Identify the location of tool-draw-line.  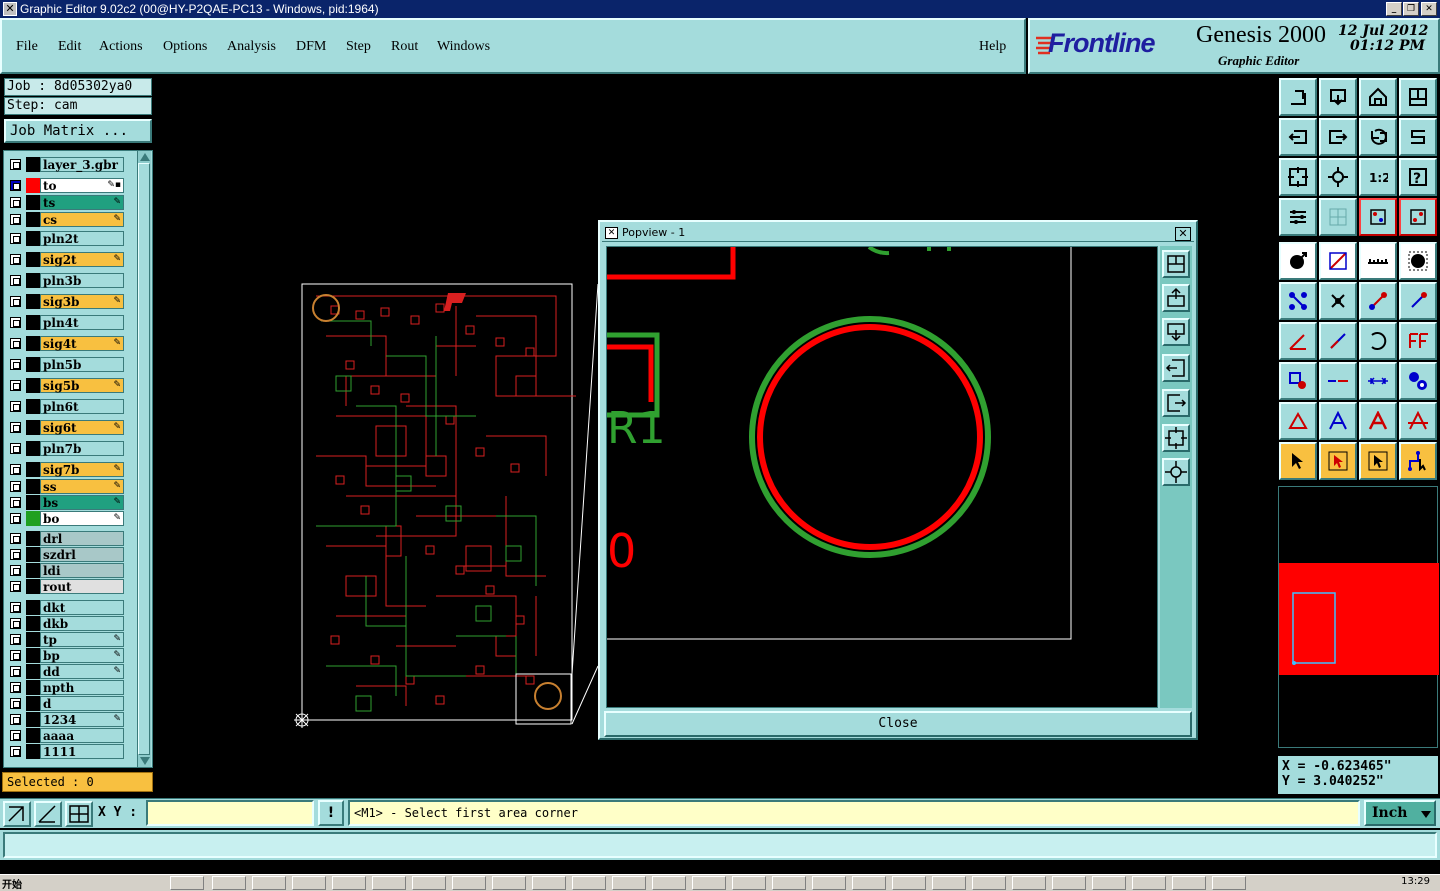
(1338, 261).